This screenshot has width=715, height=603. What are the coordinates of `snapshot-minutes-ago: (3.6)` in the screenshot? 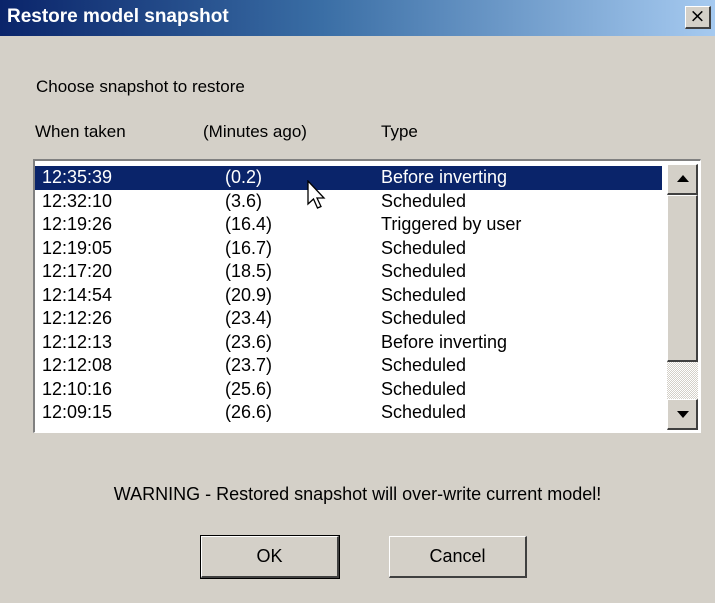 It's located at (244, 200).